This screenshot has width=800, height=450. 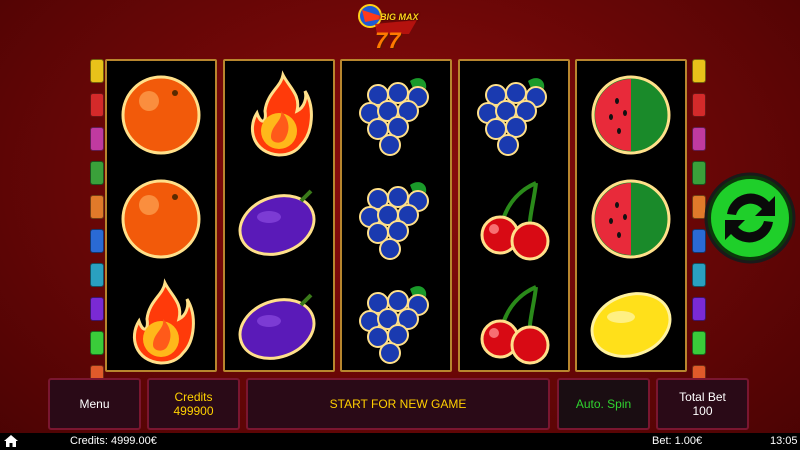 I want to click on status-bar: Credits: 4999.00€ Bet: 1.00€ 13:05, so click(x=400, y=441).